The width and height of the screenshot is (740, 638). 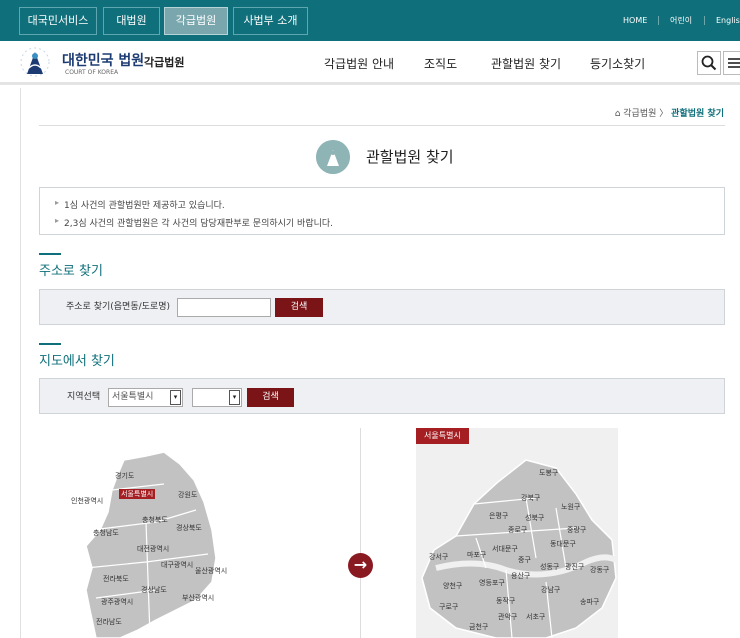 What do you see at coordinates (117, 602) in the screenshot?
I see `map-region-gwangju: 광주광역시` at bounding box center [117, 602].